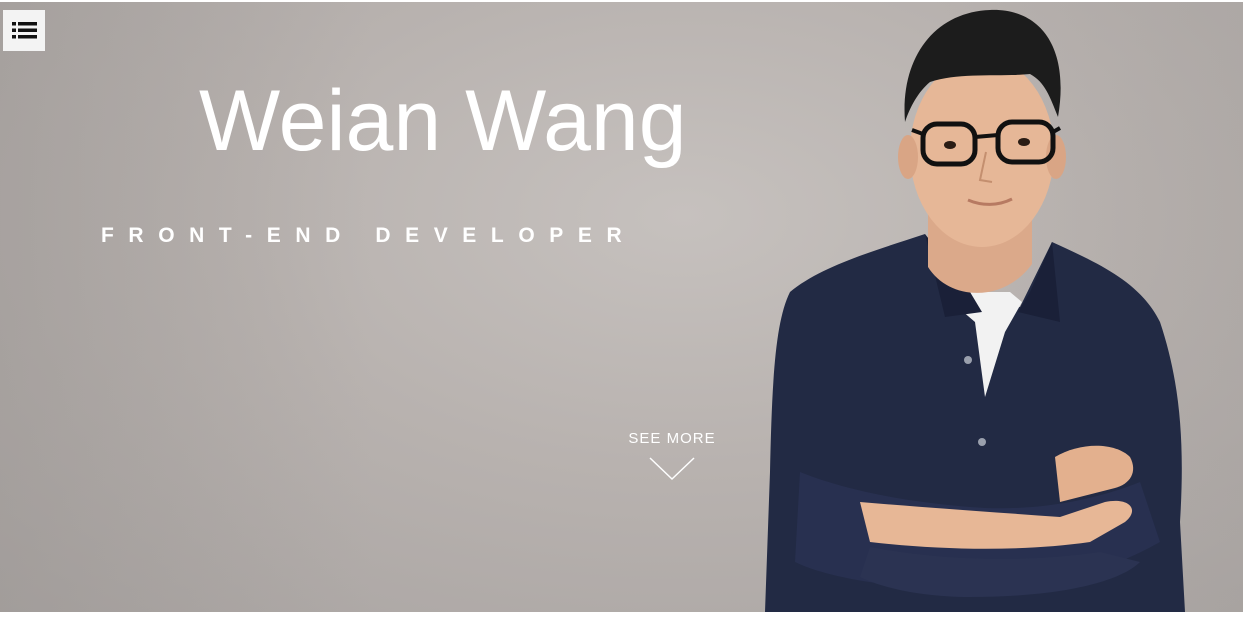 Image resolution: width=1243 pixels, height=617 pixels. I want to click on see-more-button: SEE MORE, so click(672, 455).